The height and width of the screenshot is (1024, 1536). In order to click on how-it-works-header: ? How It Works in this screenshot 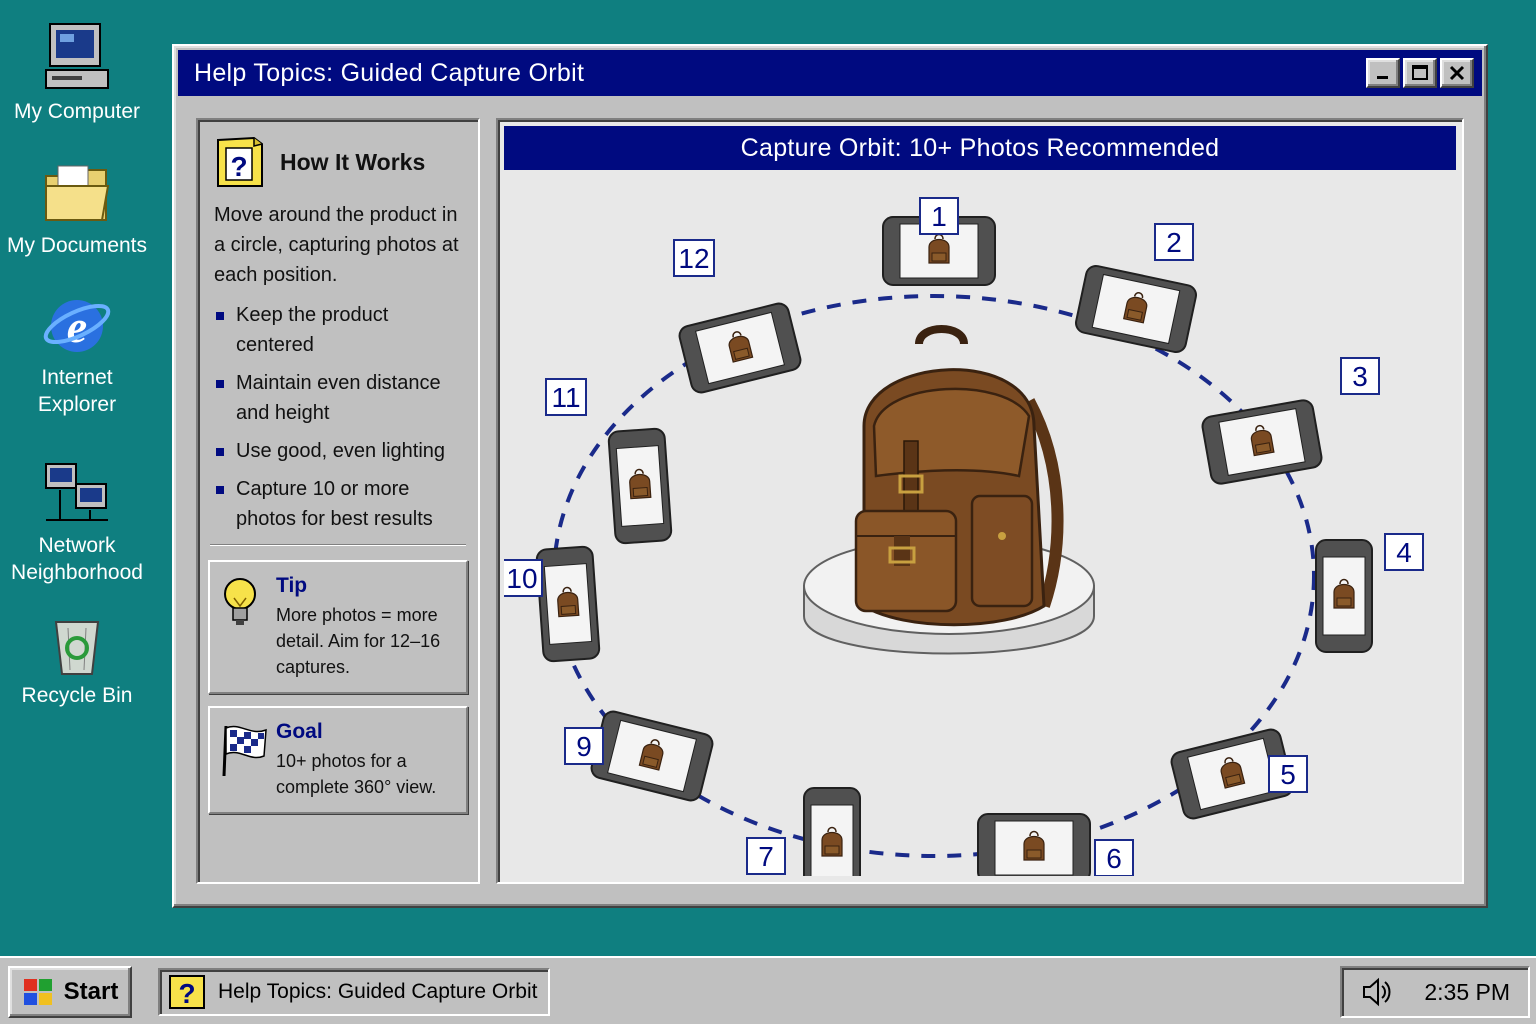, I will do `click(338, 162)`.